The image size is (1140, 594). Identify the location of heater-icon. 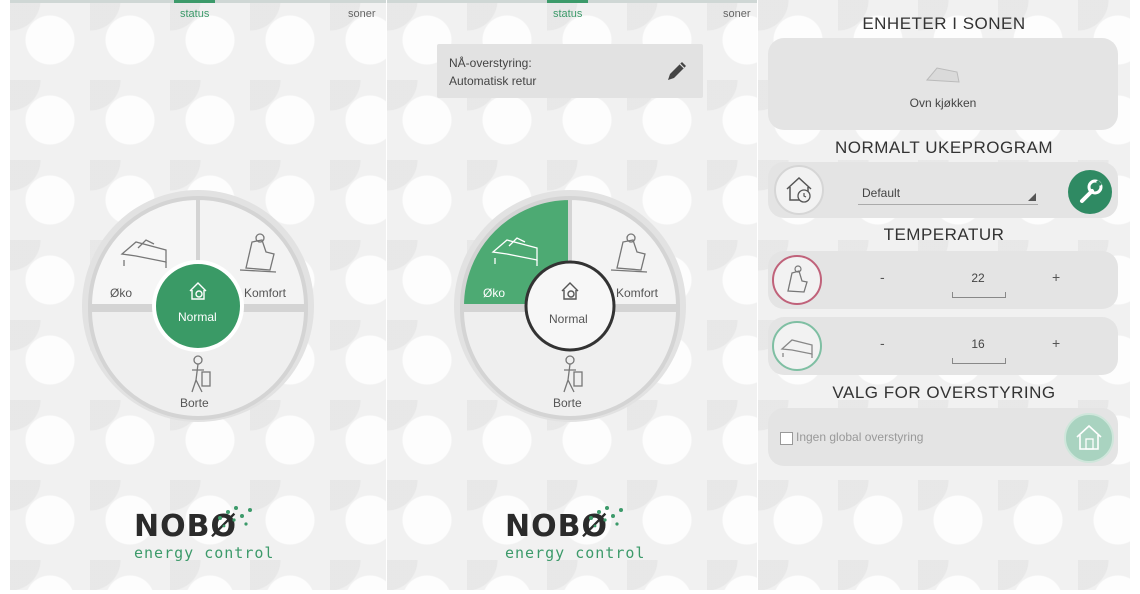
(942, 75).